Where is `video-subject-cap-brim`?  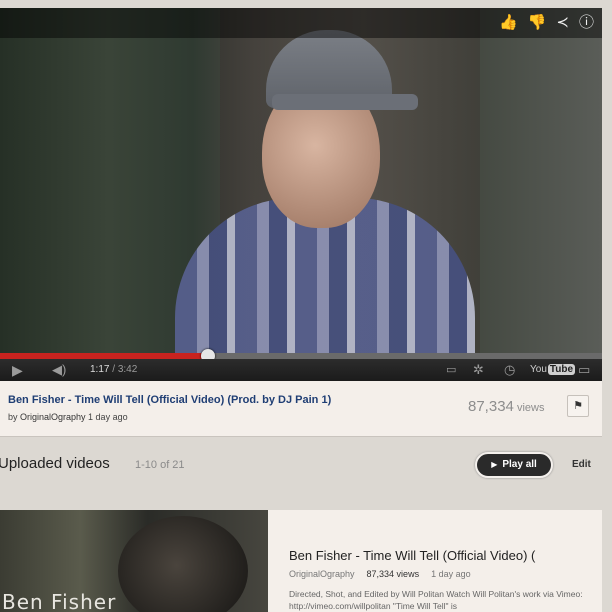
video-subject-cap-brim is located at coordinates (345, 102).